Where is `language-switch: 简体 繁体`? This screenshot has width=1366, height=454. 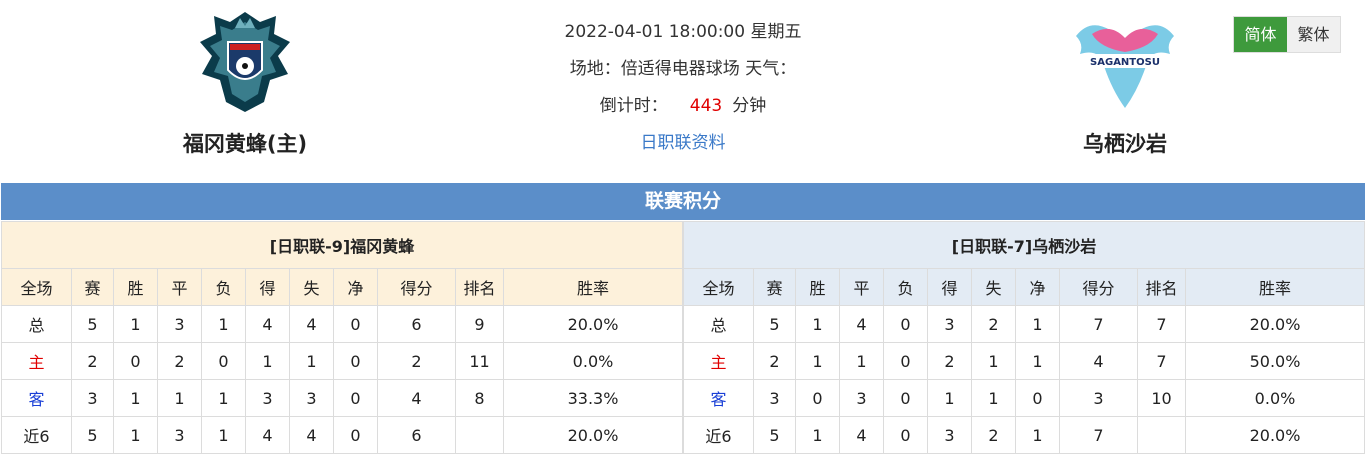
language-switch: 简体 繁体 is located at coordinates (1287, 34).